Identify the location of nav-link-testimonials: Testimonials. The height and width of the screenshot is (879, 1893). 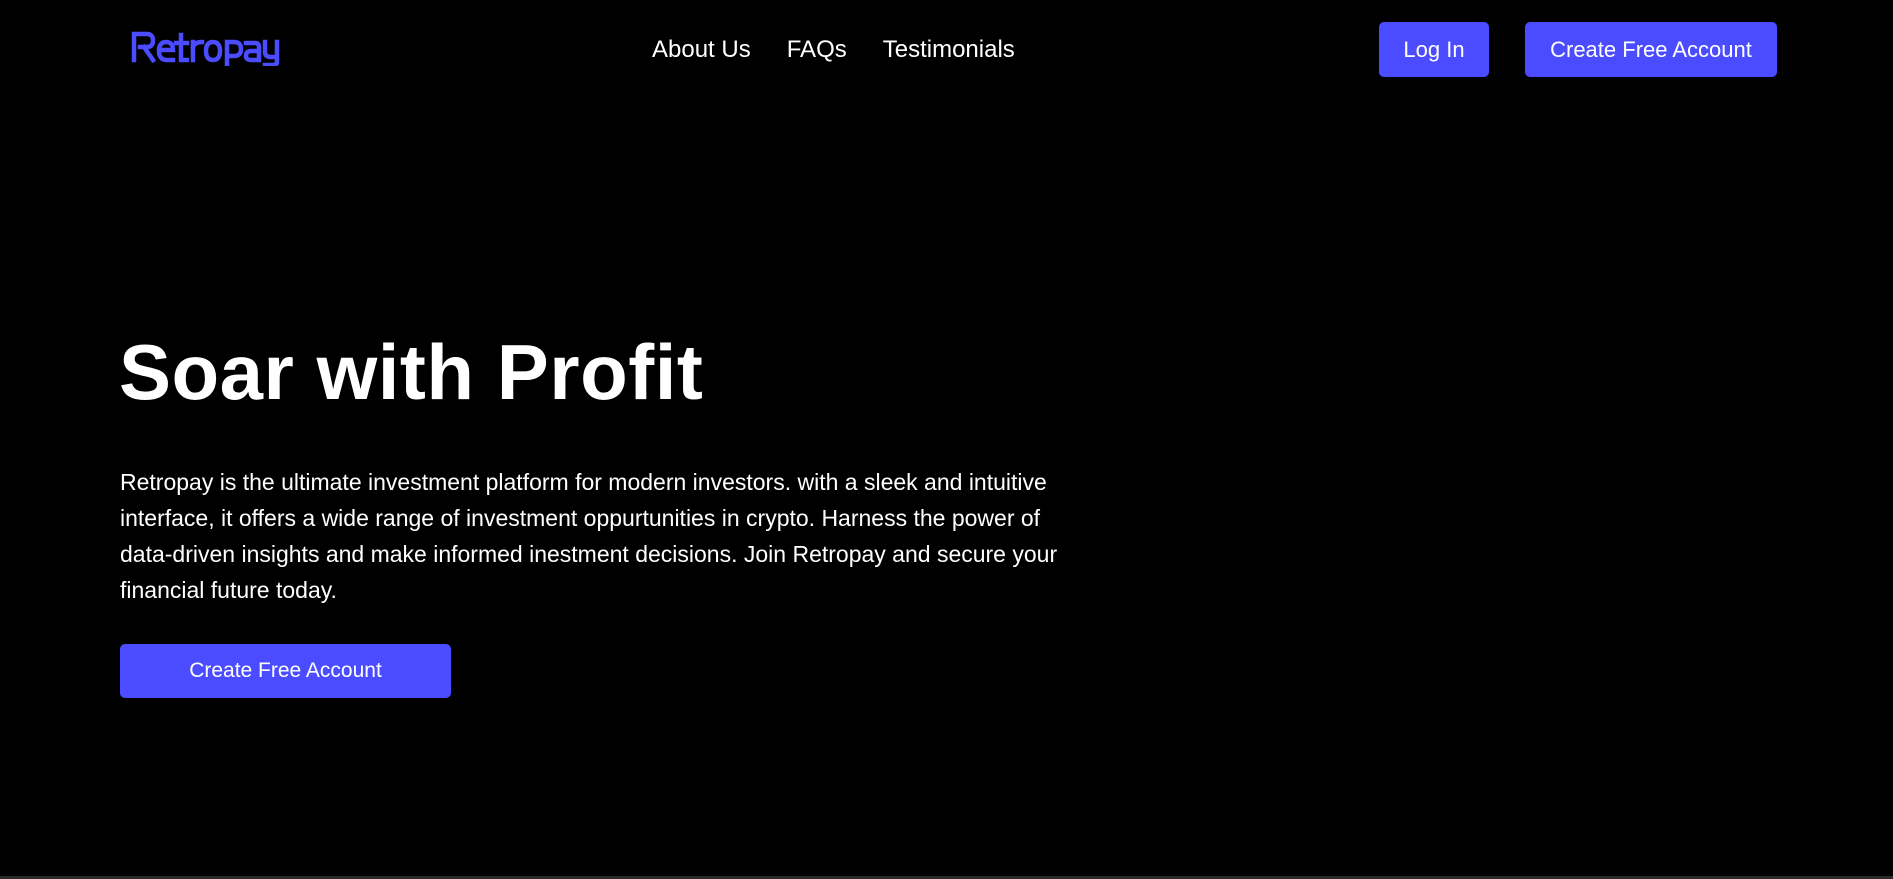
(949, 50).